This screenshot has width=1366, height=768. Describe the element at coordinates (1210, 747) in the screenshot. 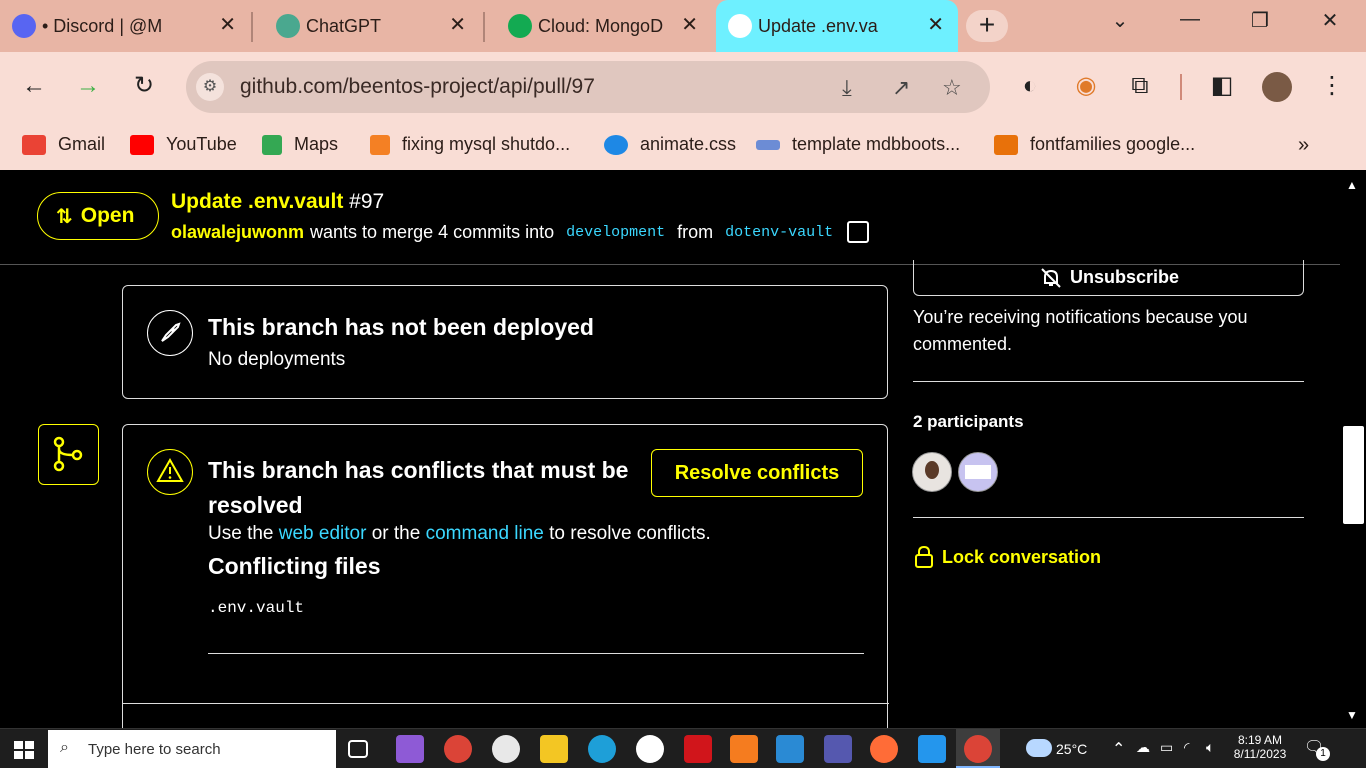

I see `volume-icon: 🔈︎` at that location.